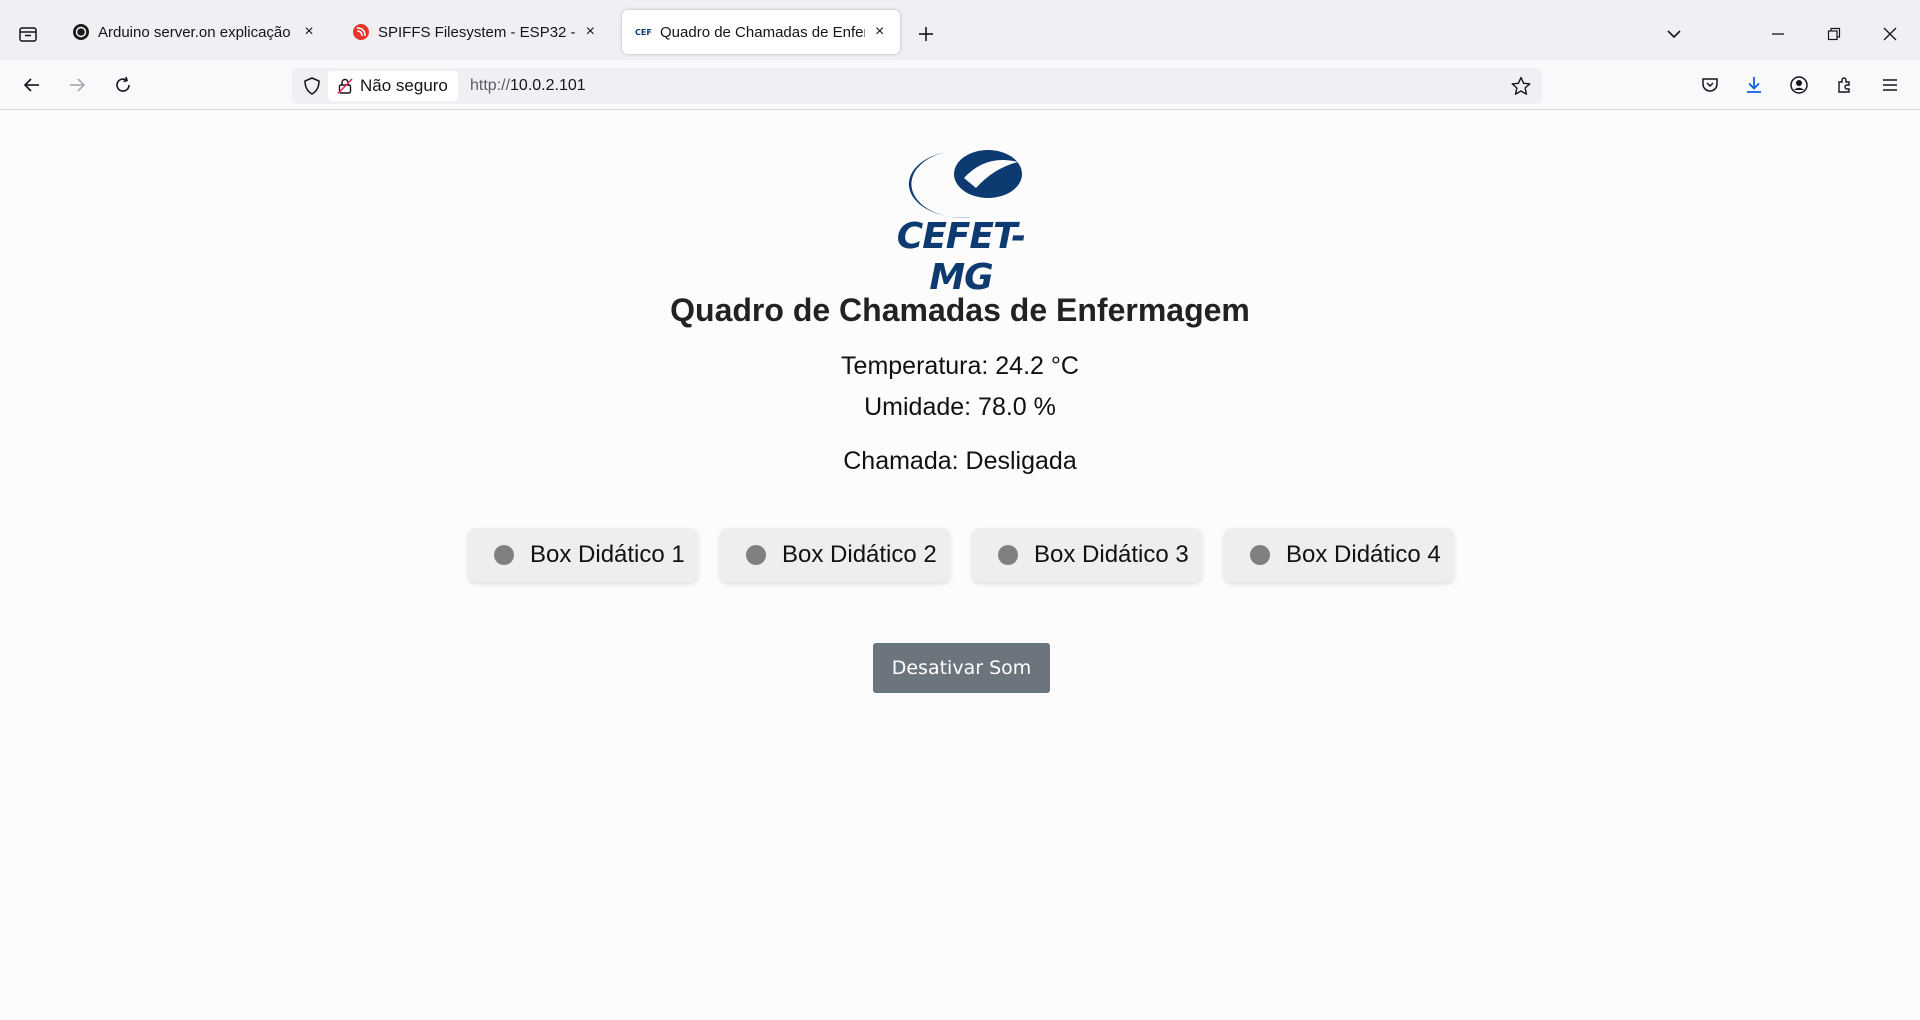 This screenshot has height=1020, width=1920. Describe the element at coordinates (548, 85) in the screenshot. I see `url-host: 10.0.2.101` at that location.